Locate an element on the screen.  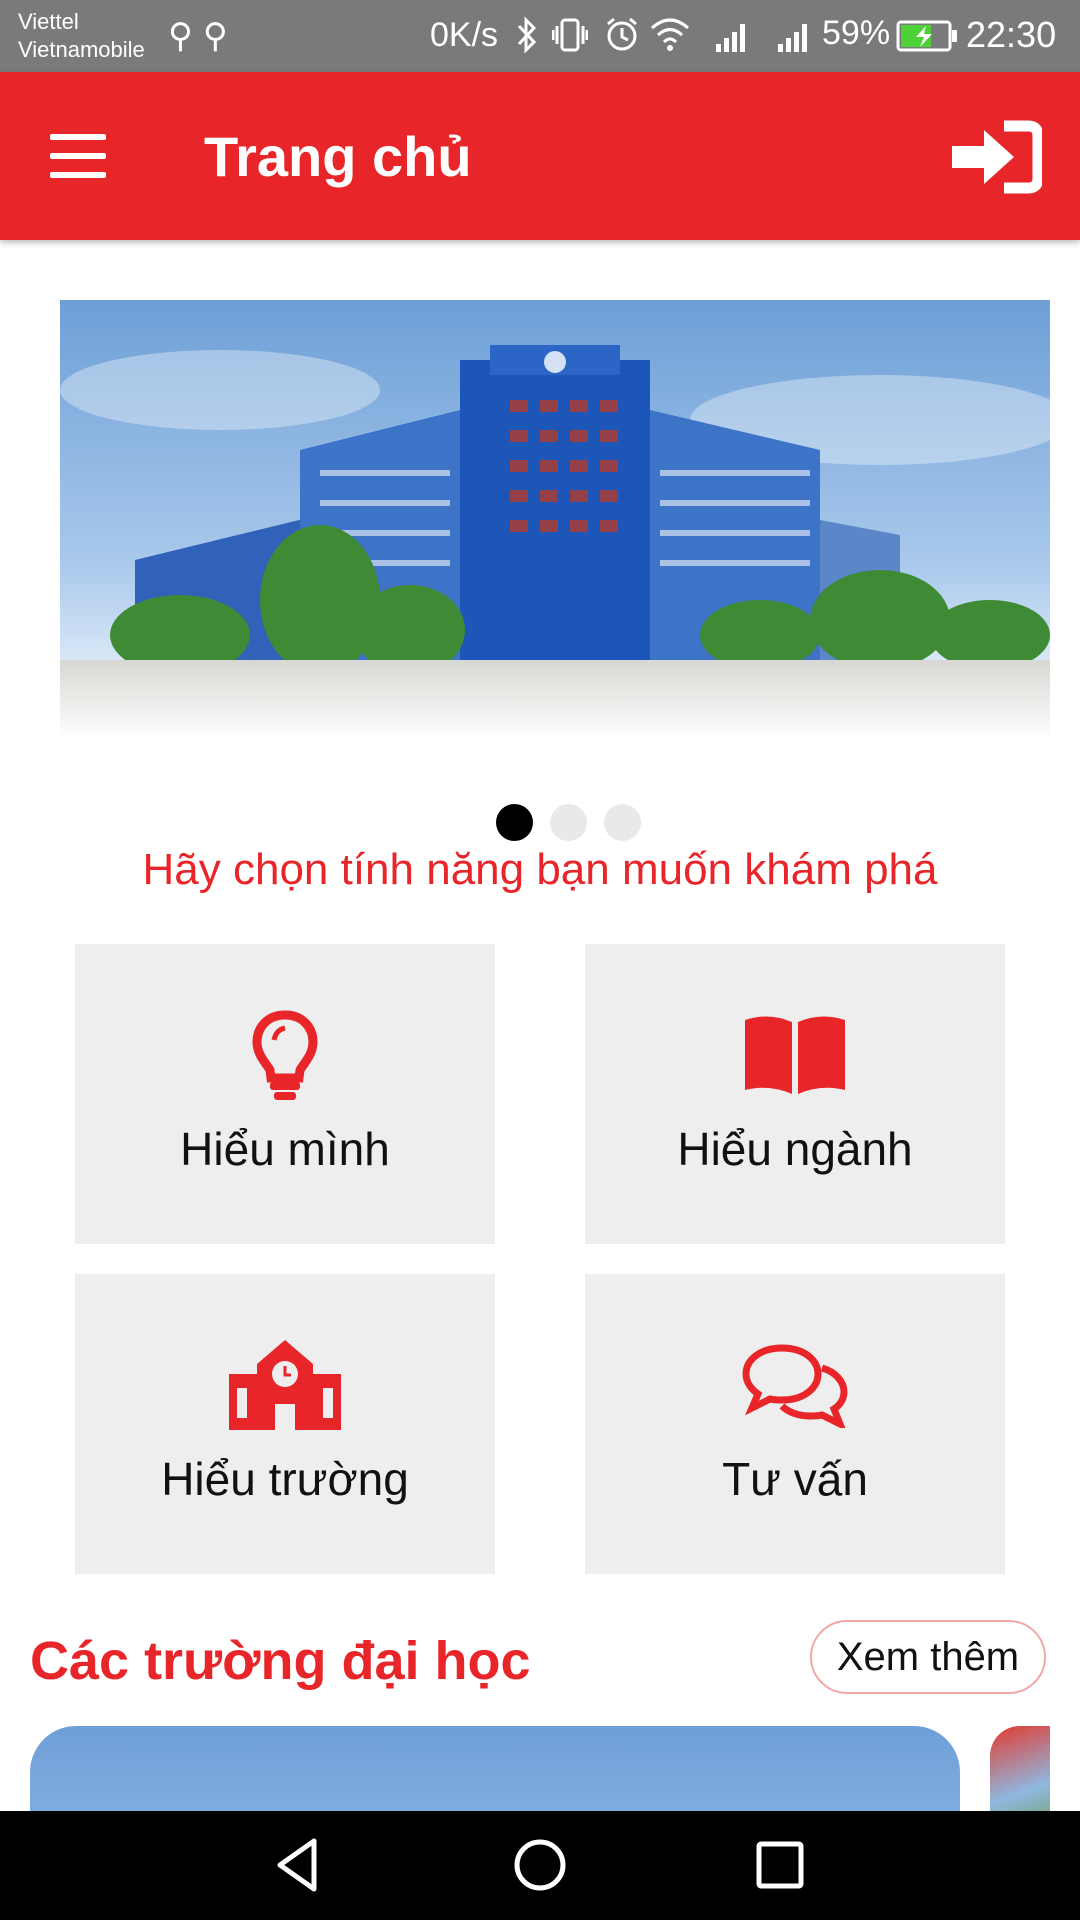
usb-icon: ⚲⚲ is located at coordinates (203, 36).